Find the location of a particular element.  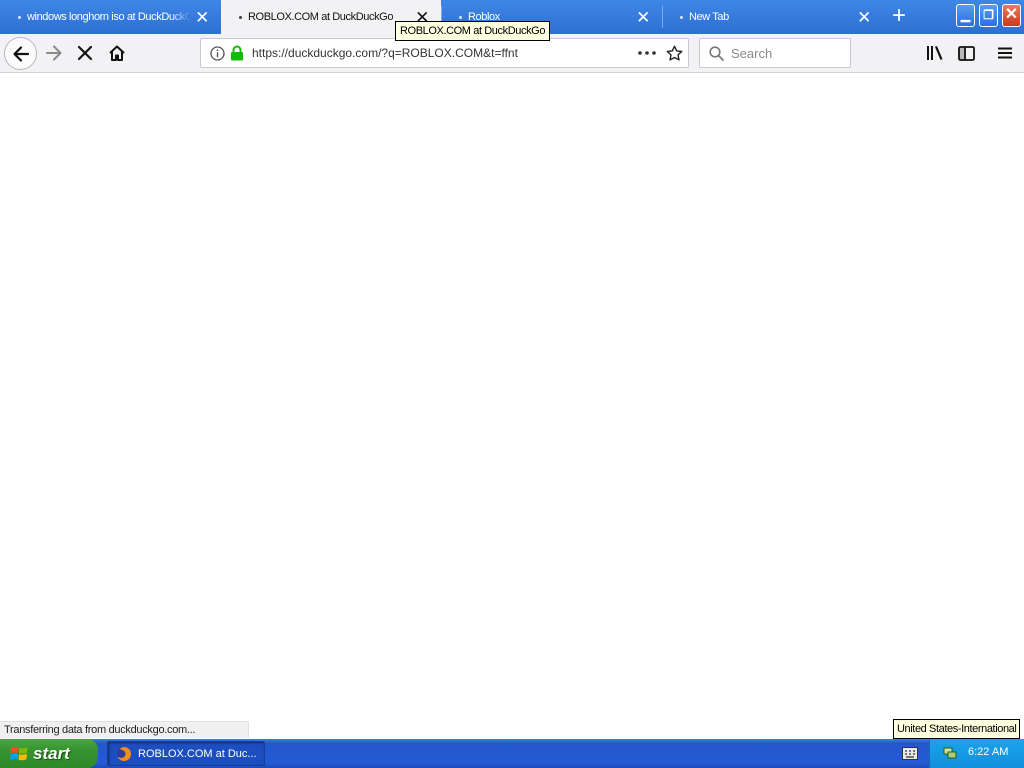

stop-x-icon is located at coordinates (85, 53).